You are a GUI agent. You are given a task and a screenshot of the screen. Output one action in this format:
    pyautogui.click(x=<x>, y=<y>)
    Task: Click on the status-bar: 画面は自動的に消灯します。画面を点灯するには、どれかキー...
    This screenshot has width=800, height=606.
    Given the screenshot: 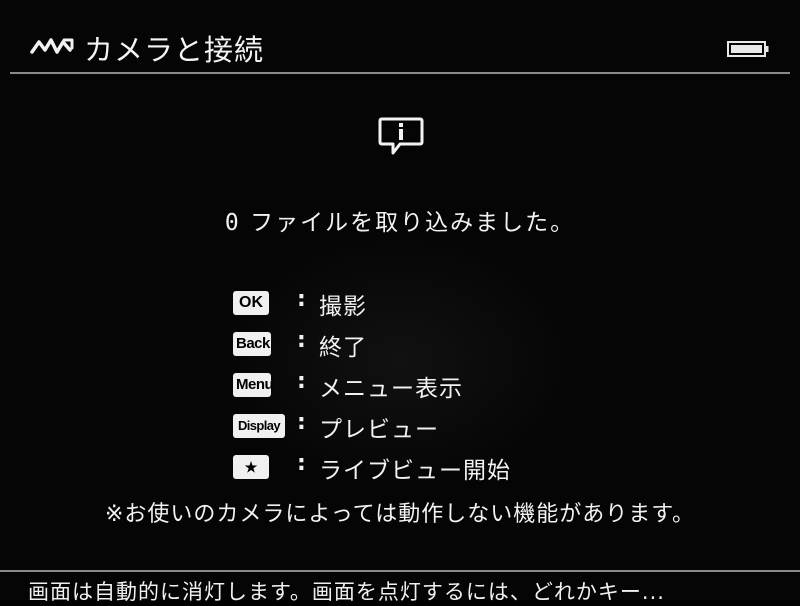 What is the action you would take?
    pyautogui.click(x=400, y=587)
    